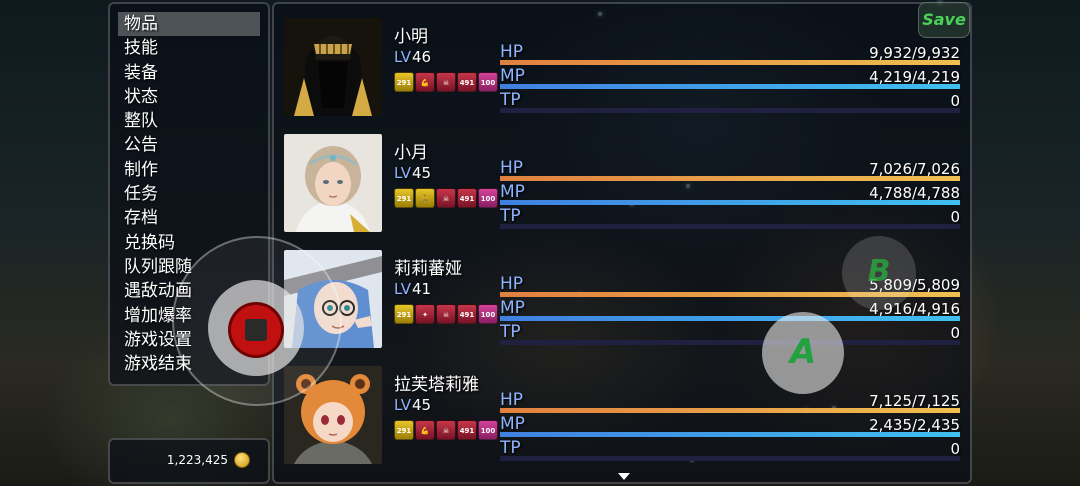 This screenshot has width=1080, height=486. Describe the element at coordinates (411, 153) in the screenshot. I see `actor-name: 小月` at that location.